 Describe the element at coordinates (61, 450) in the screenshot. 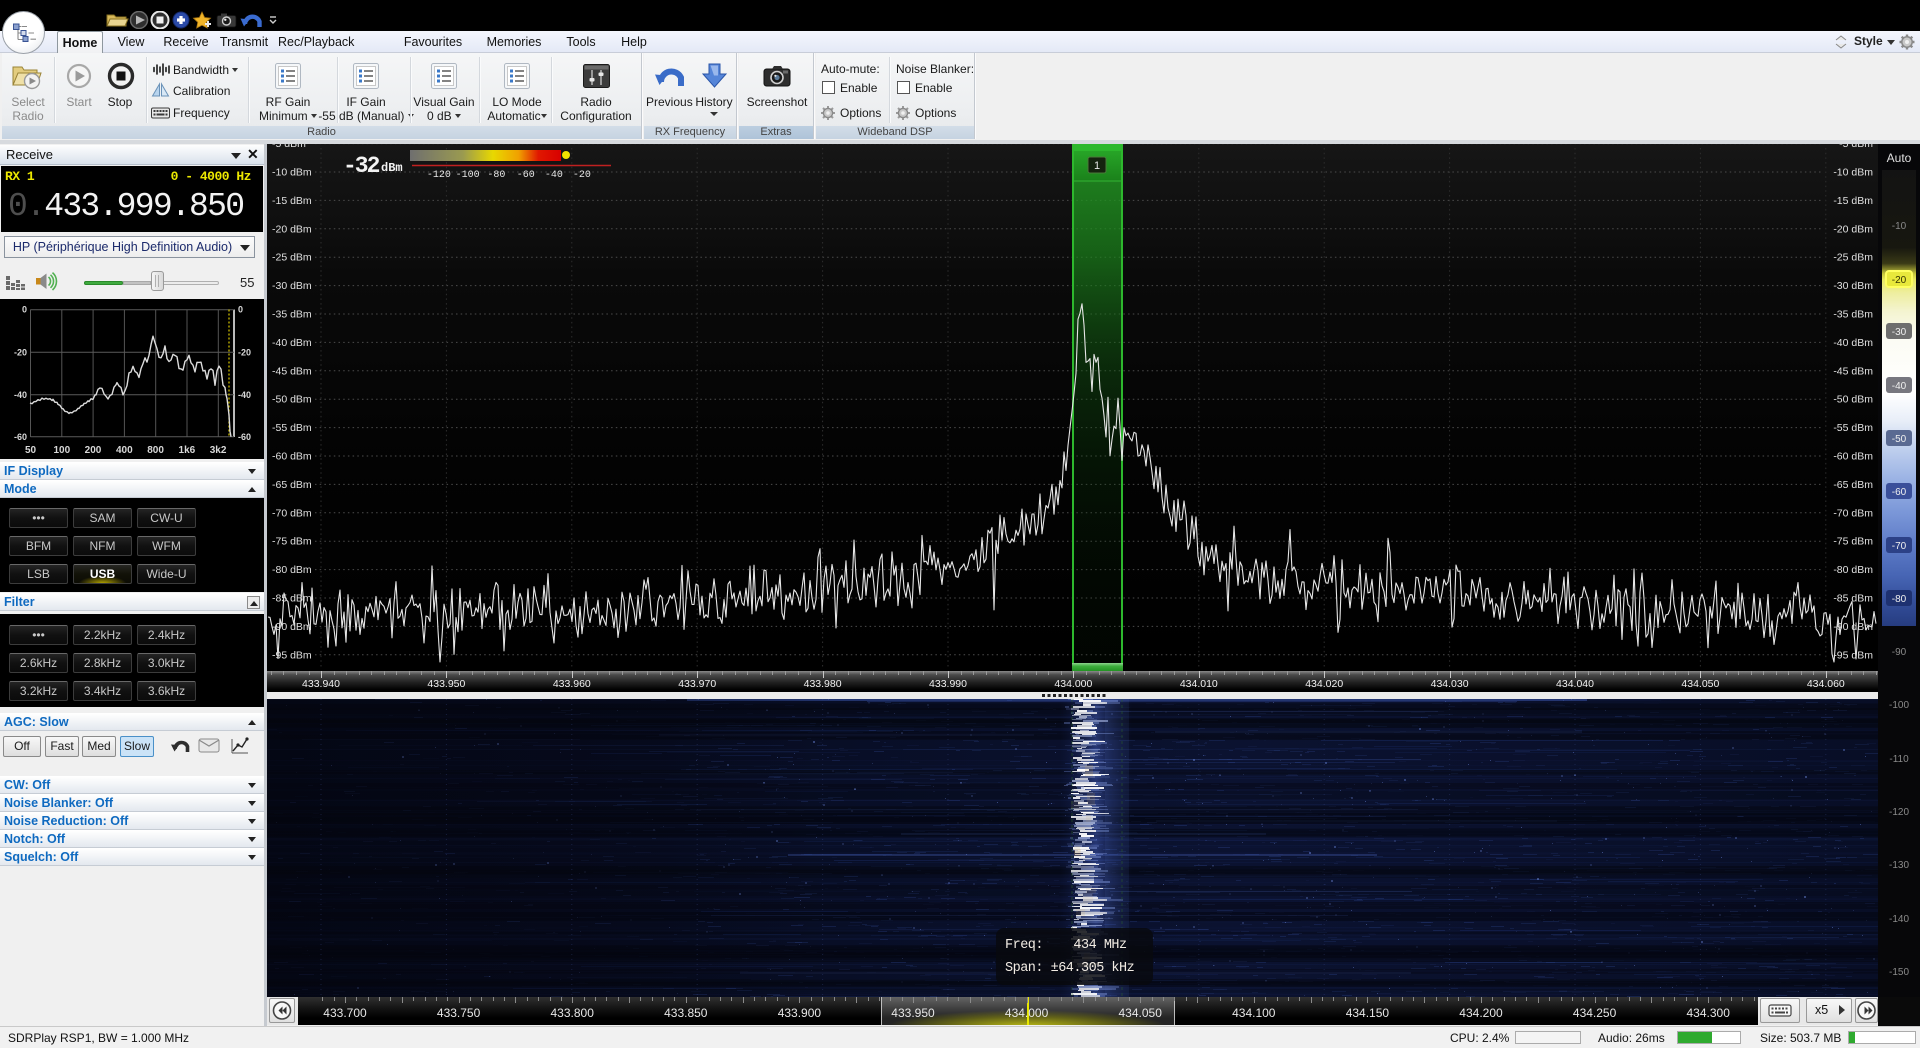

I see `svg-text: 100` at that location.